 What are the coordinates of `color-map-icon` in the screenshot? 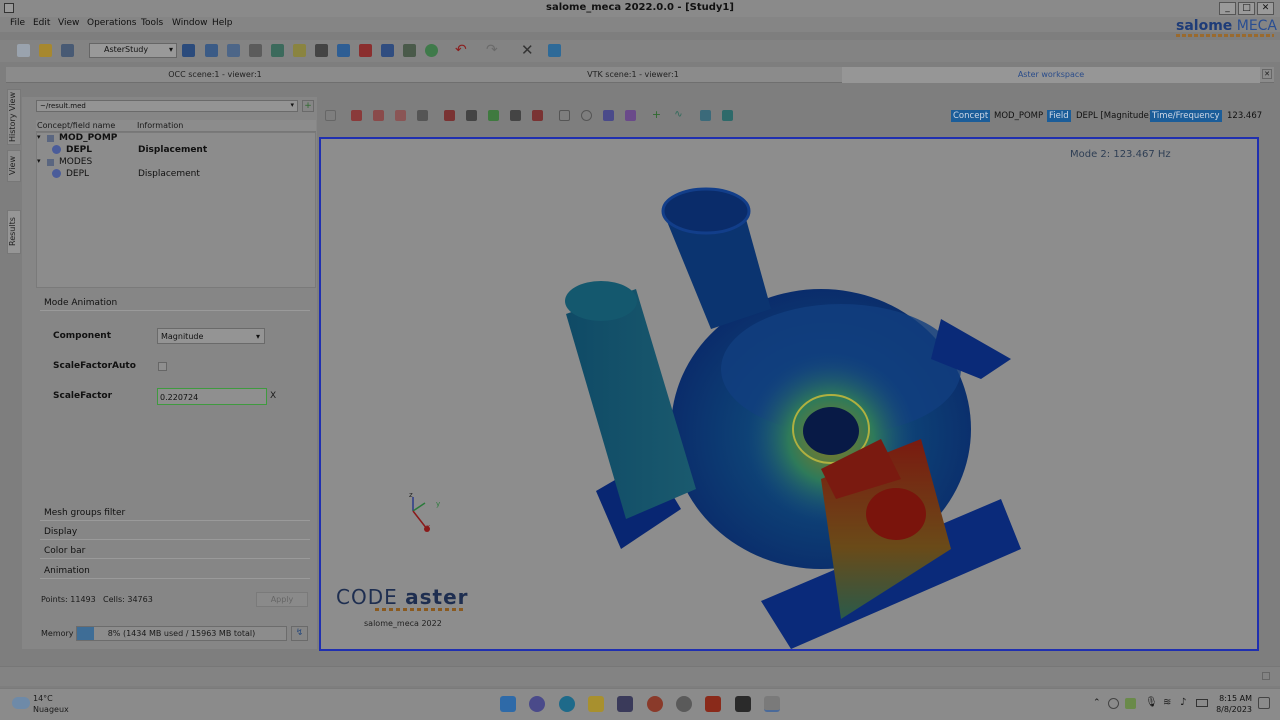 It's located at (608, 115).